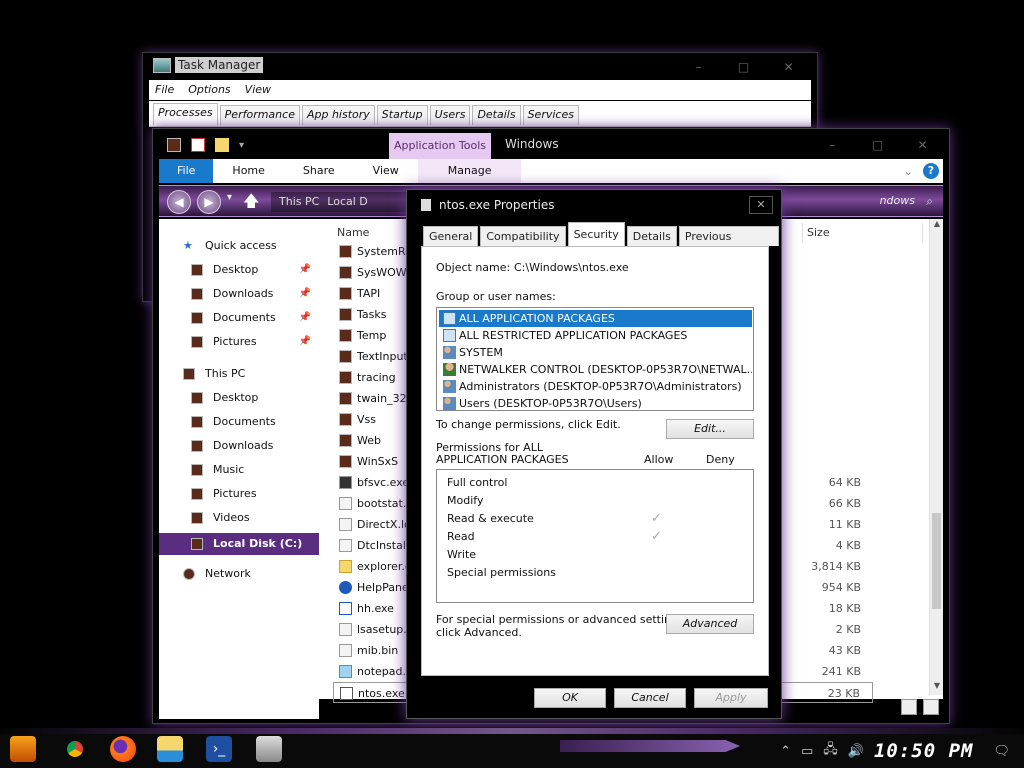  What do you see at coordinates (164, 90) in the screenshot?
I see `menu-file: File` at bounding box center [164, 90].